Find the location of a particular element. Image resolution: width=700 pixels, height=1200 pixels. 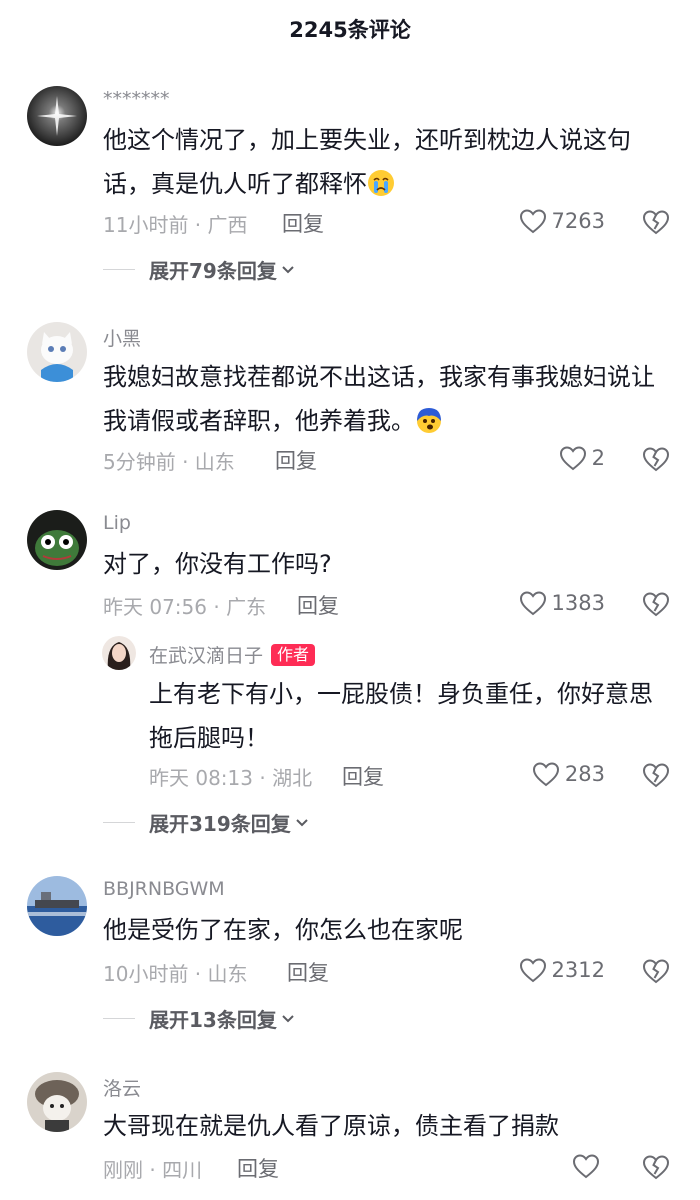

reply-username: 在武汉滴日子 is located at coordinates (206, 656).